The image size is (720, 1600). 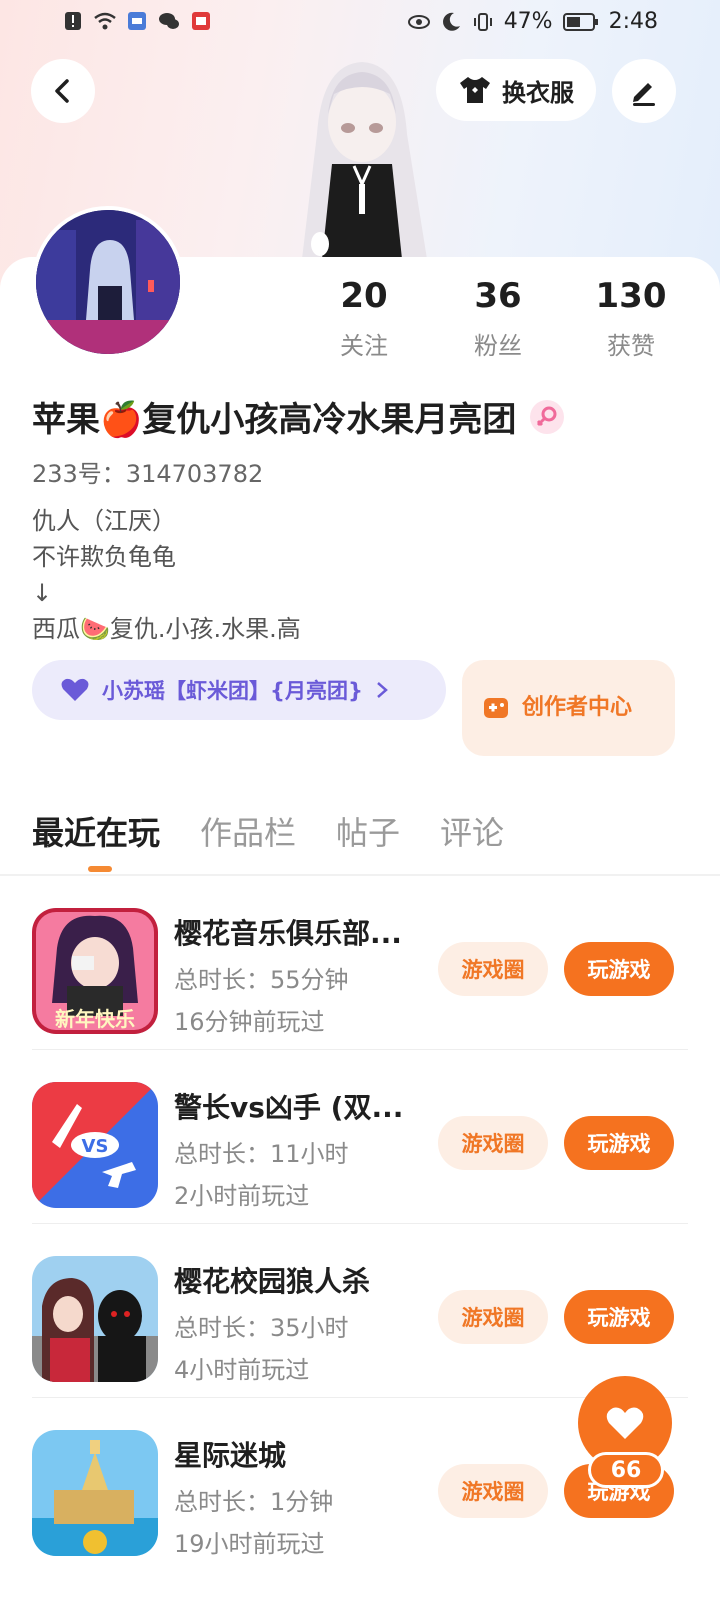 I want to click on followers-count: 36, so click(x=498, y=296).